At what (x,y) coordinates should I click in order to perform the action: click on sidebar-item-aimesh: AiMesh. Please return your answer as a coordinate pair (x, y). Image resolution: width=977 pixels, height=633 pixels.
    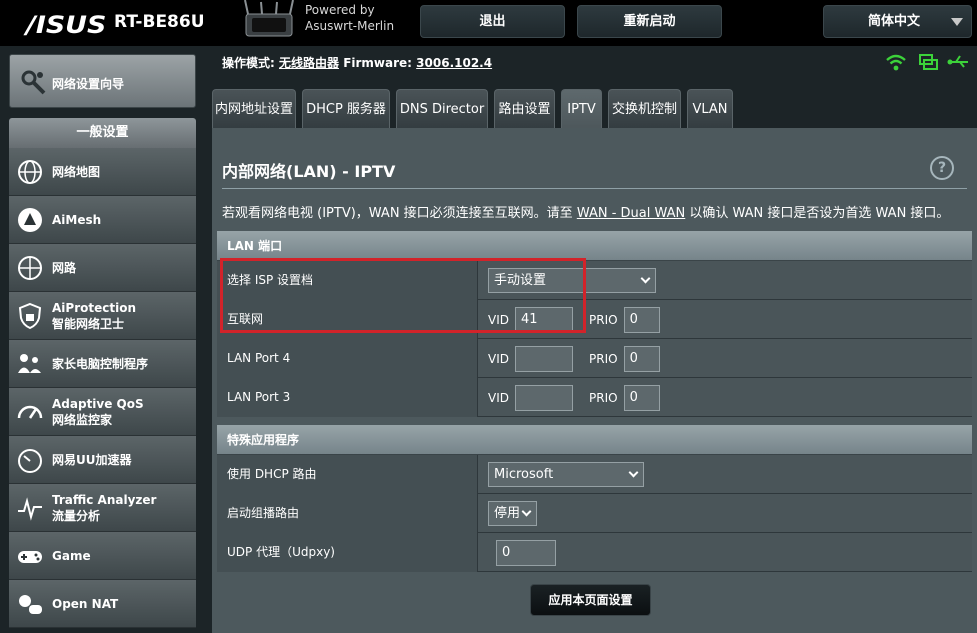
    Looking at the image, I should click on (102, 220).